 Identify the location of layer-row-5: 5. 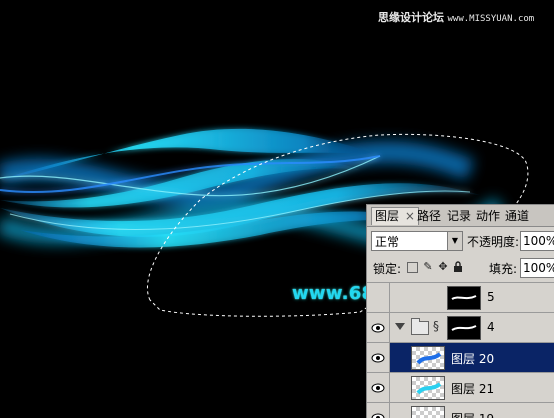
(460, 297).